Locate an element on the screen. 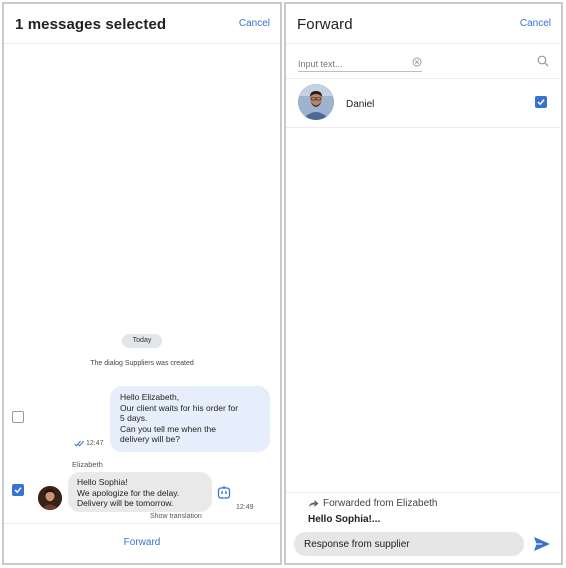 This screenshot has width=566, height=568. date-separator: Today is located at coordinates (142, 341).